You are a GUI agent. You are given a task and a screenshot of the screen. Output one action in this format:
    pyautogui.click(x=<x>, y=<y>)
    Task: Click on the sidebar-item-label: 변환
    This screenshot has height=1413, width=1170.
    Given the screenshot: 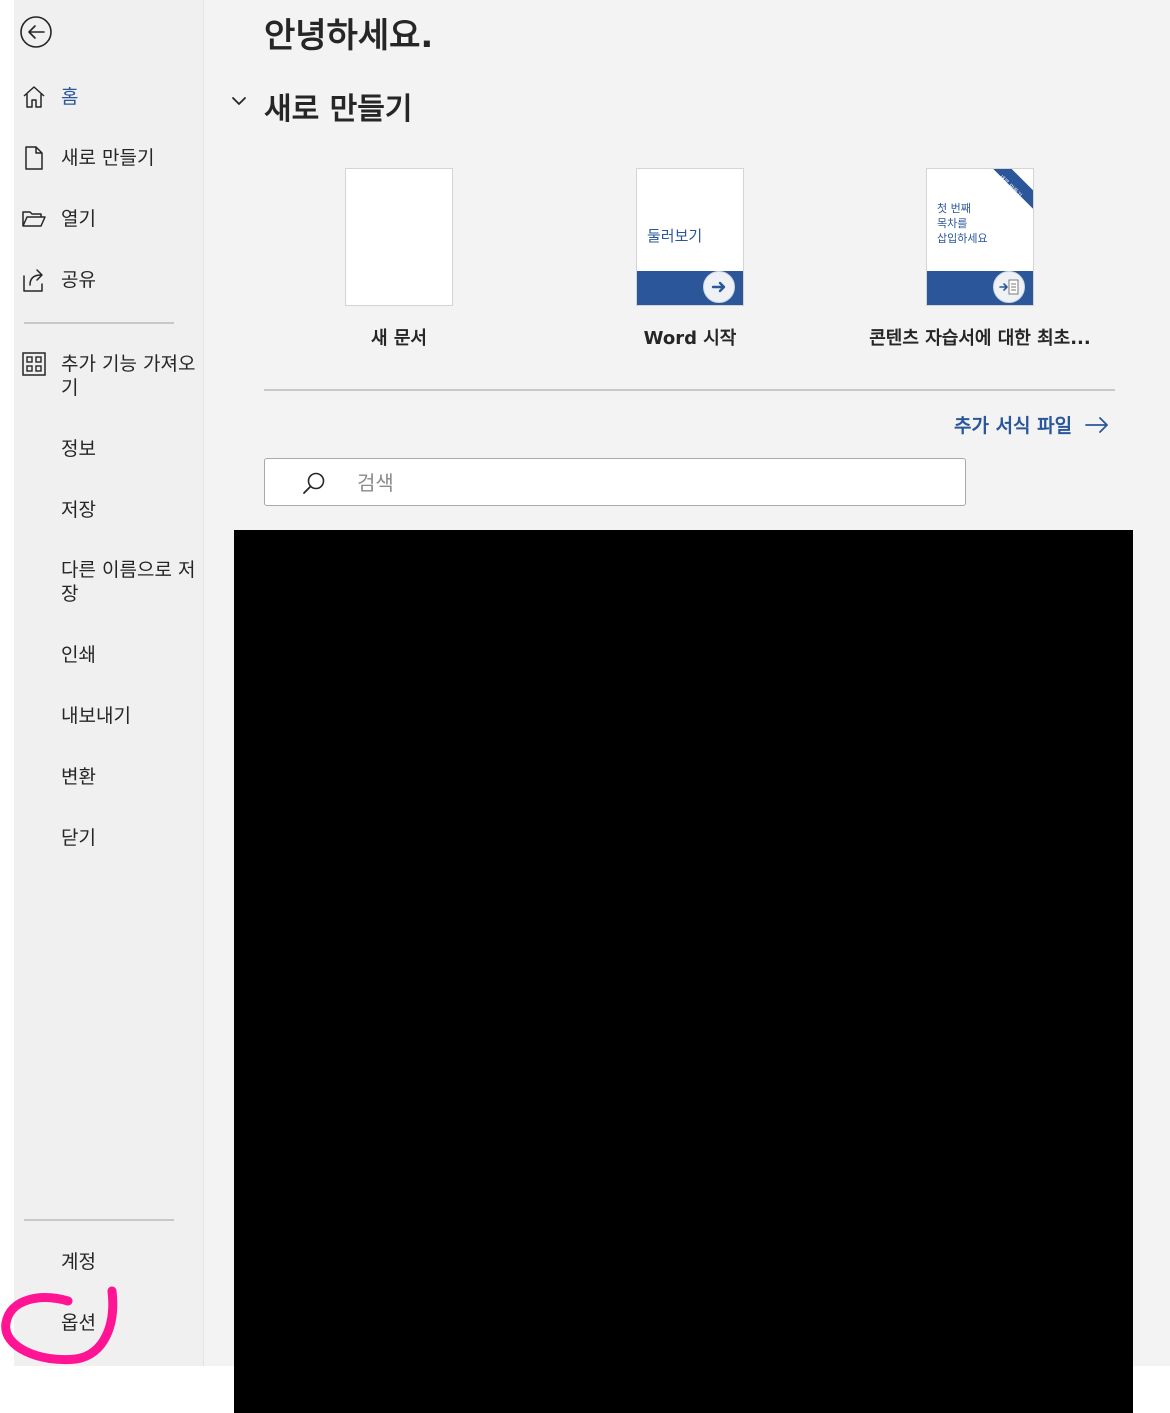 What is the action you would take?
    pyautogui.click(x=78, y=777)
    